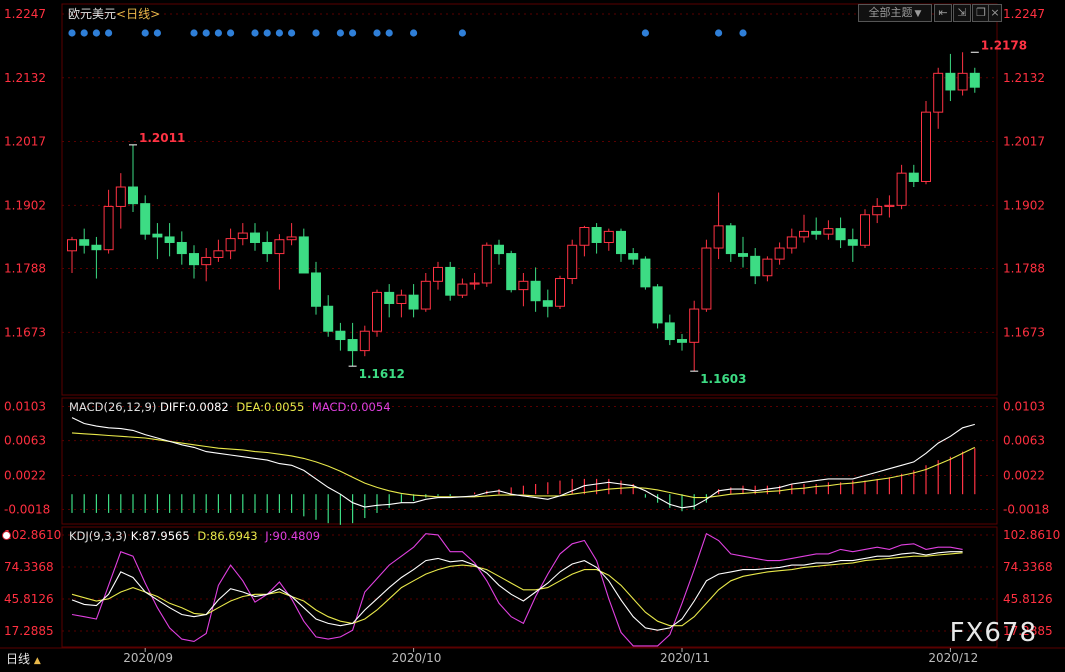  Describe the element at coordinates (160, 536) in the screenshot. I see `kdj-k-value: K:87.9565` at that location.